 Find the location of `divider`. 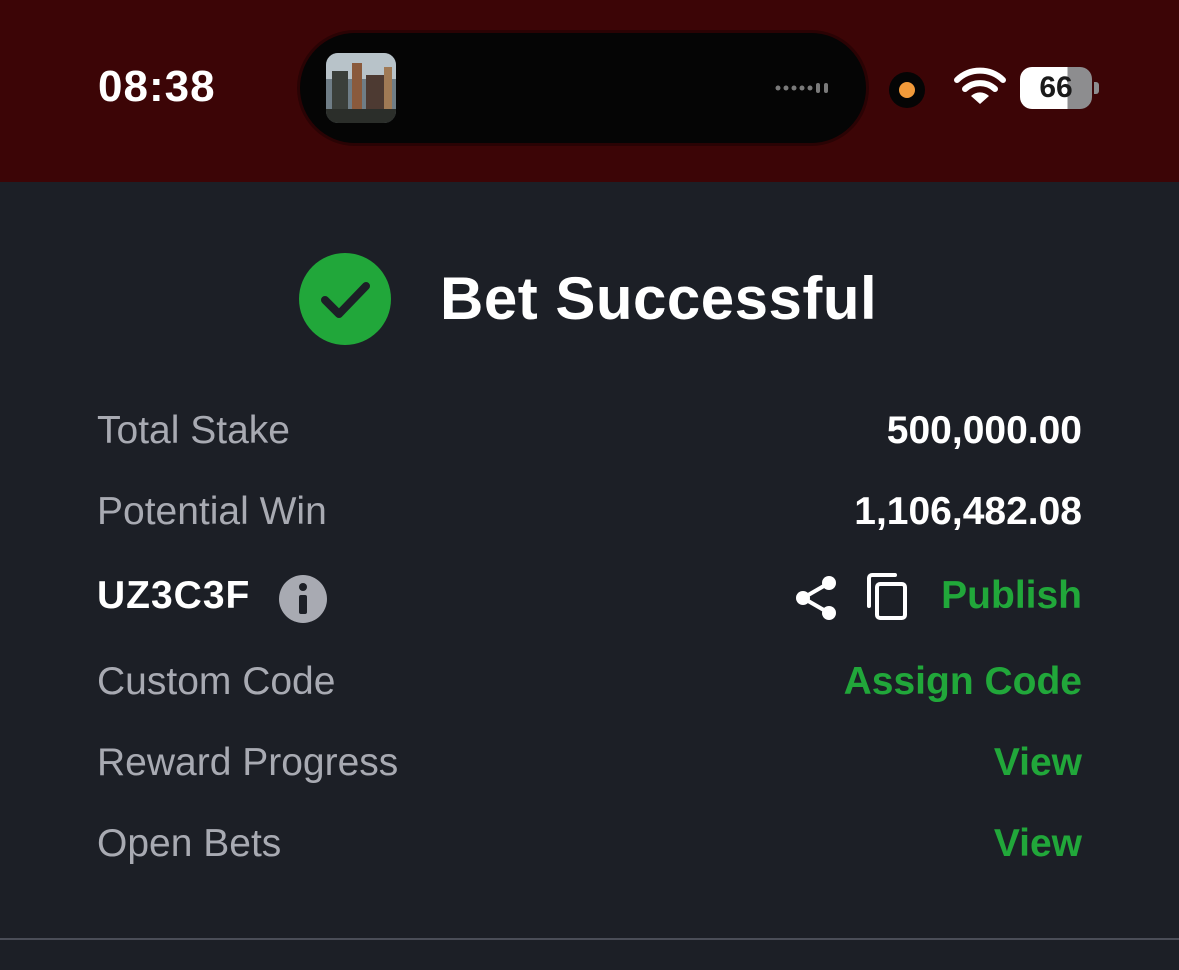

divider is located at coordinates (589, 939).